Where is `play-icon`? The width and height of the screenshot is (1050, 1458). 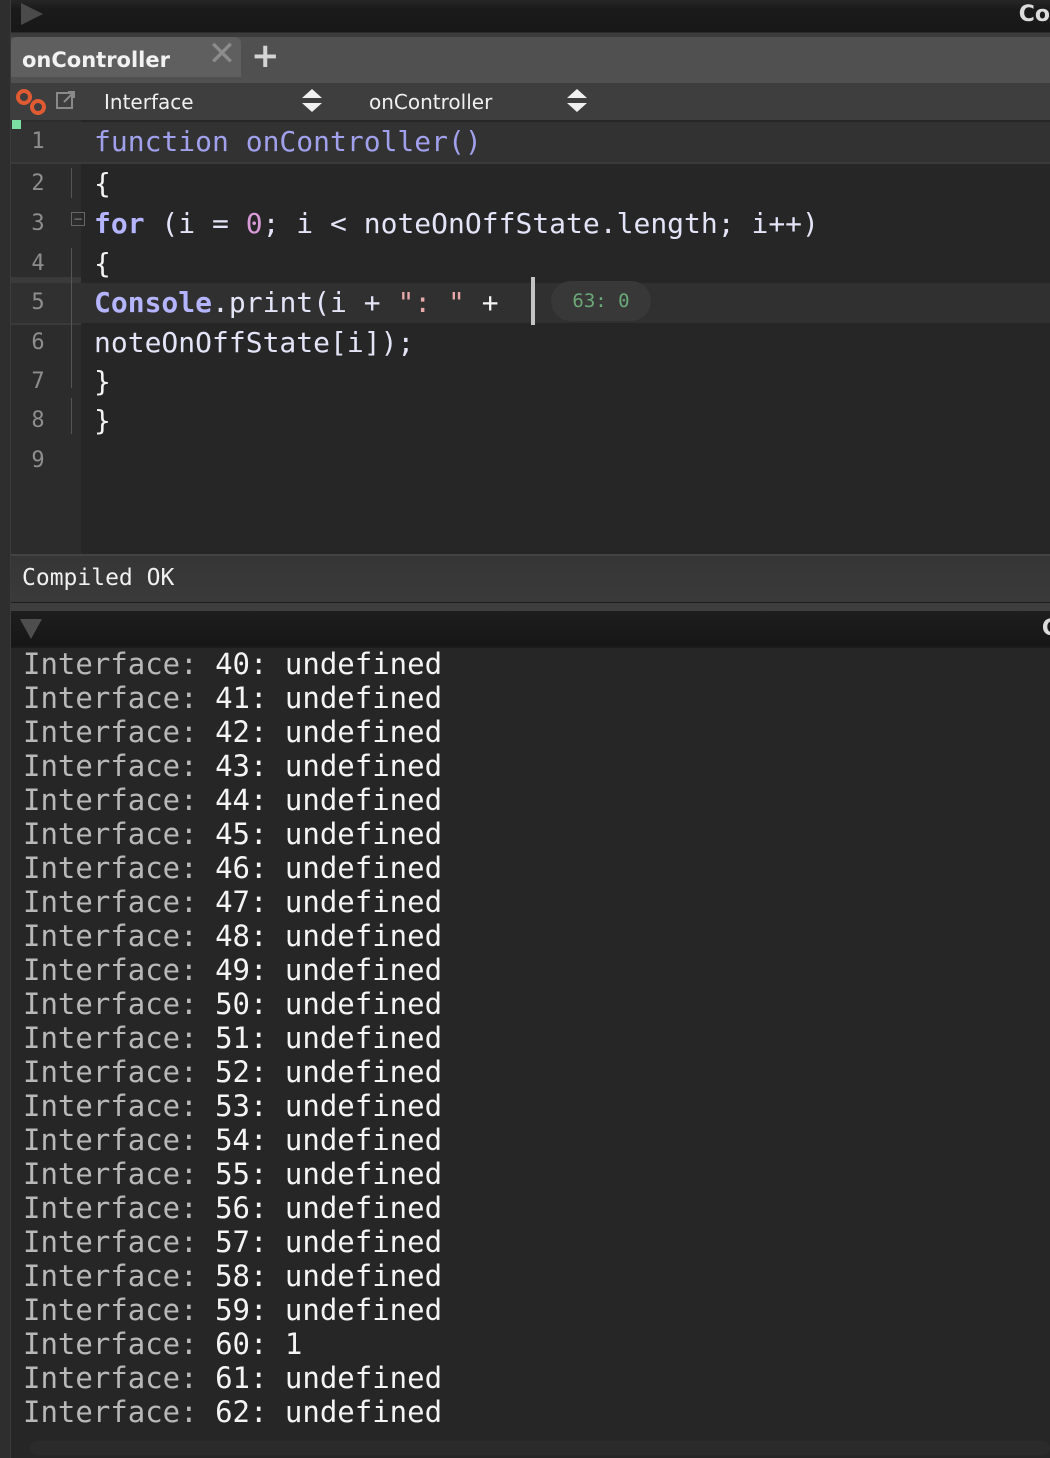 play-icon is located at coordinates (32, 14).